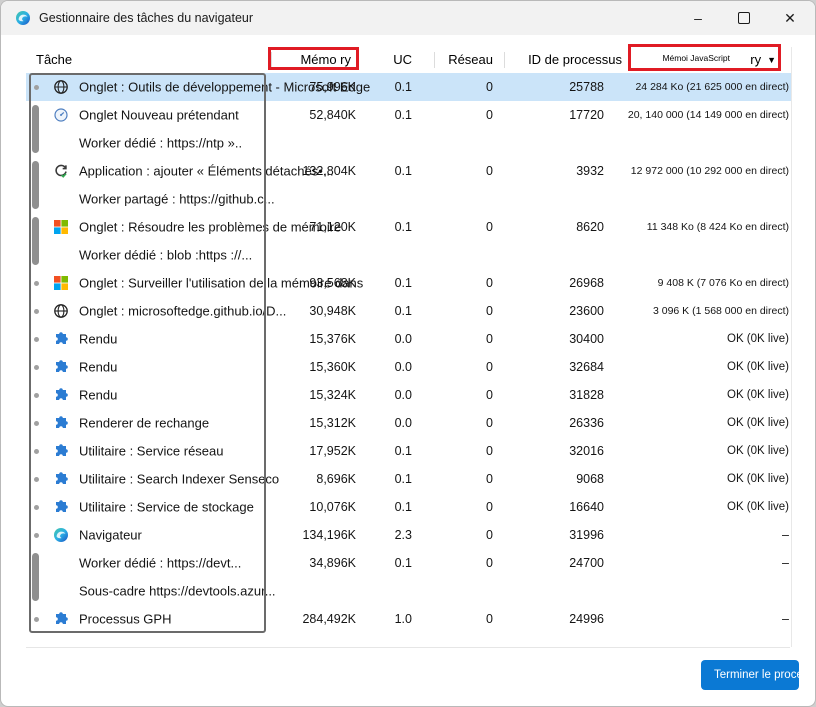 This screenshot has height=707, width=816. Describe the element at coordinates (329, 171) in the screenshot. I see `memory-cell: 132,804K` at that location.